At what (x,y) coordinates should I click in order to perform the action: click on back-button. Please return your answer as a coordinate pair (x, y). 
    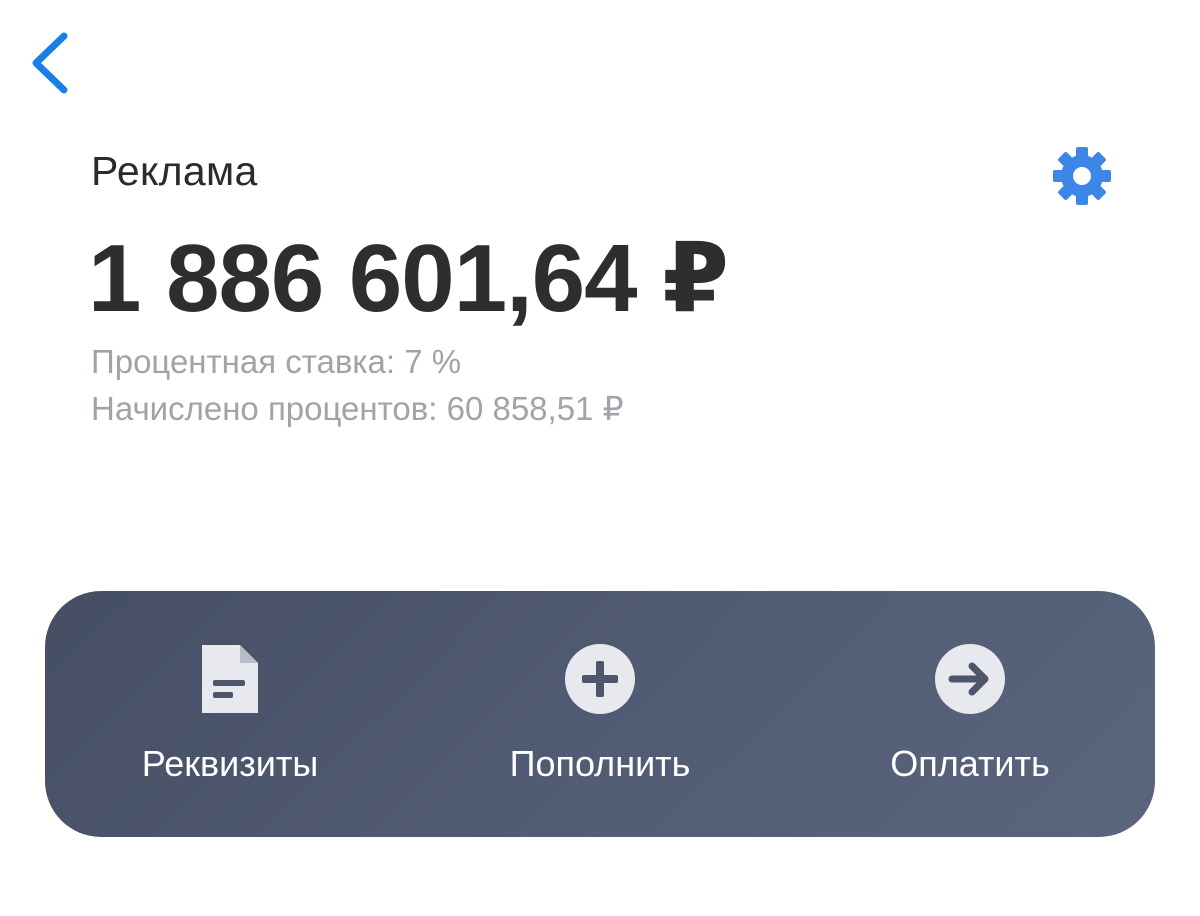
    Looking at the image, I should click on (52, 62).